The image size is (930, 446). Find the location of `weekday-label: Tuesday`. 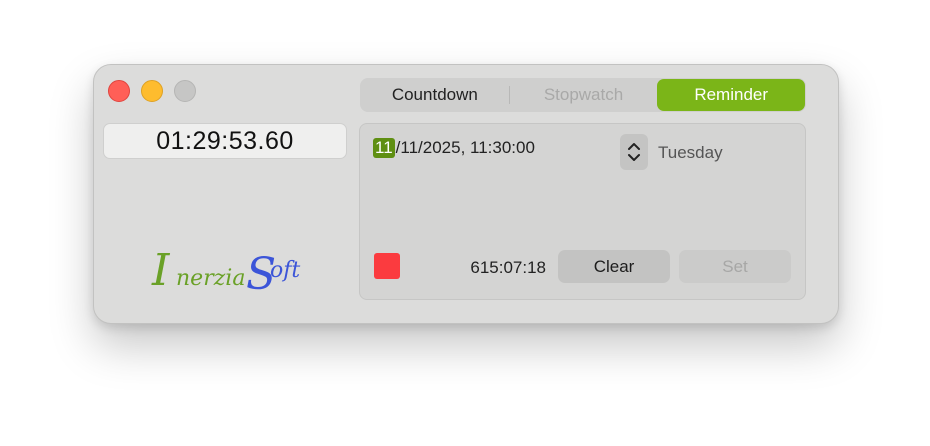

weekday-label: Tuesday is located at coordinates (690, 152).